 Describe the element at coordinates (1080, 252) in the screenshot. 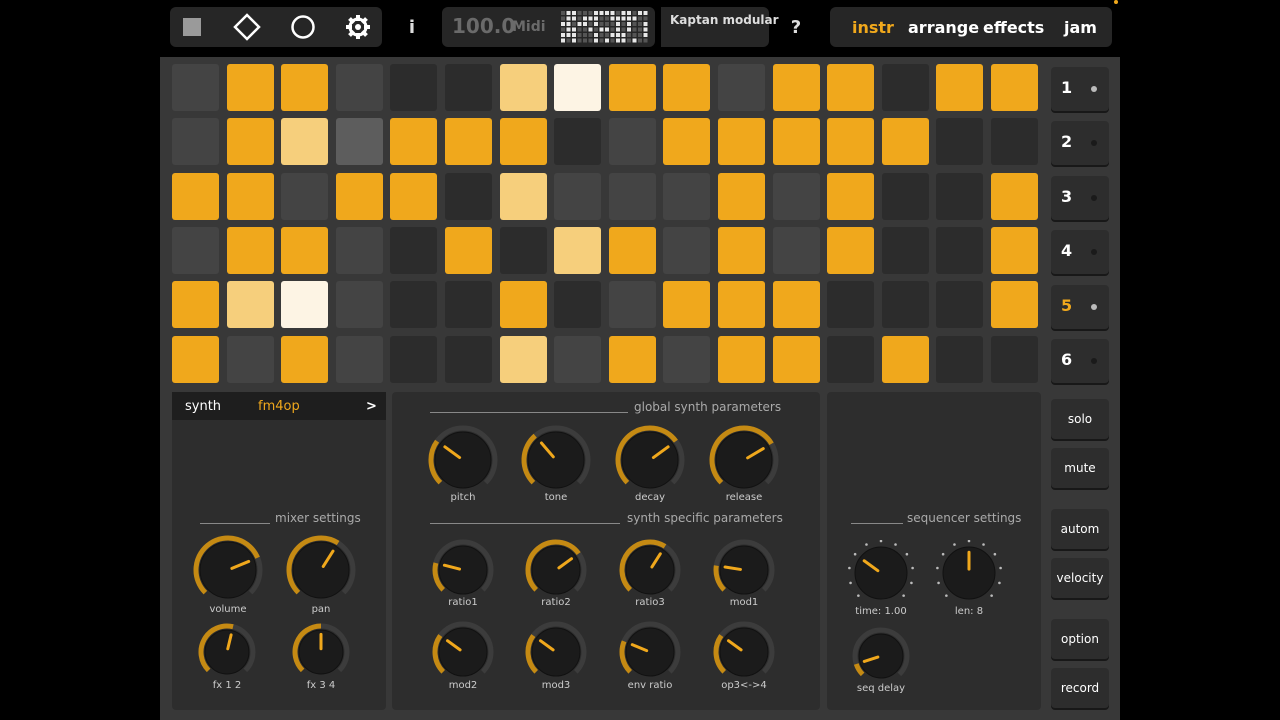

I see `track-button-4: 4` at that location.